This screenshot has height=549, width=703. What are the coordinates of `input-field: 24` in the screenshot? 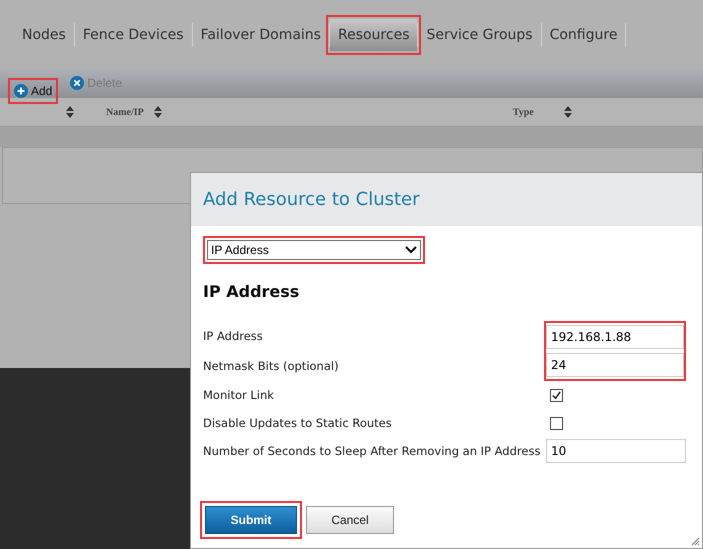 It's located at (615, 365).